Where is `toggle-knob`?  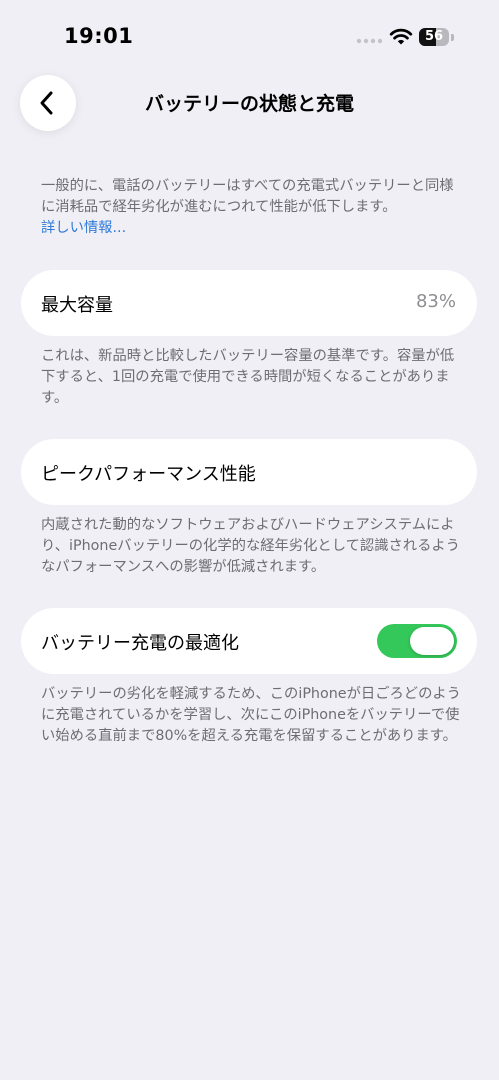 toggle-knob is located at coordinates (432, 641).